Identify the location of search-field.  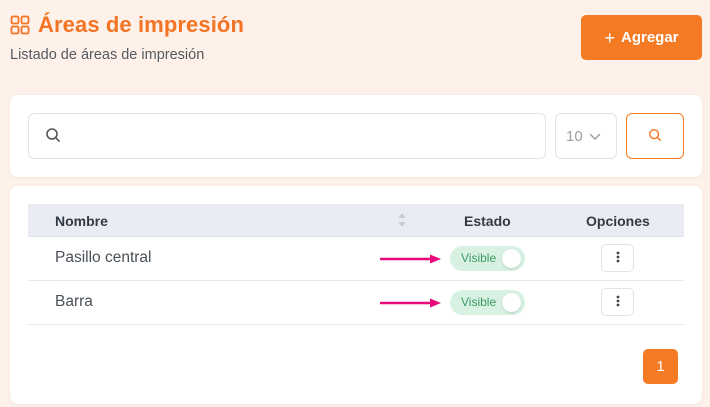
(287, 136).